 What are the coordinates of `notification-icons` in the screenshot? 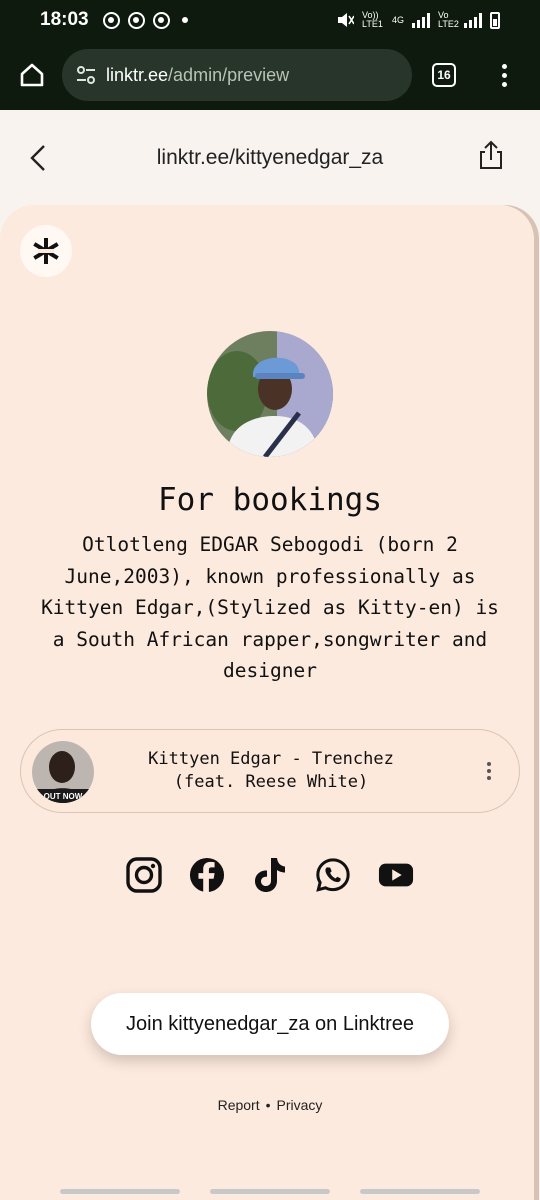 It's located at (145, 20).